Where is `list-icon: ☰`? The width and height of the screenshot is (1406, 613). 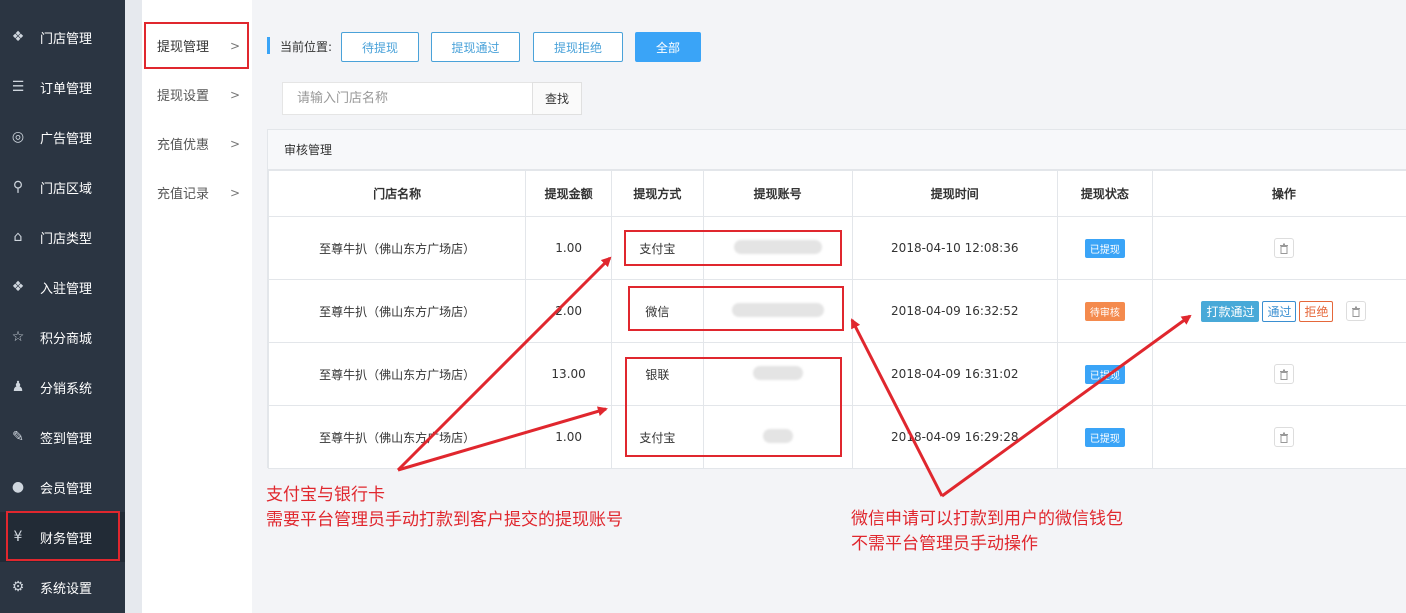 list-icon: ☰ is located at coordinates (18, 87).